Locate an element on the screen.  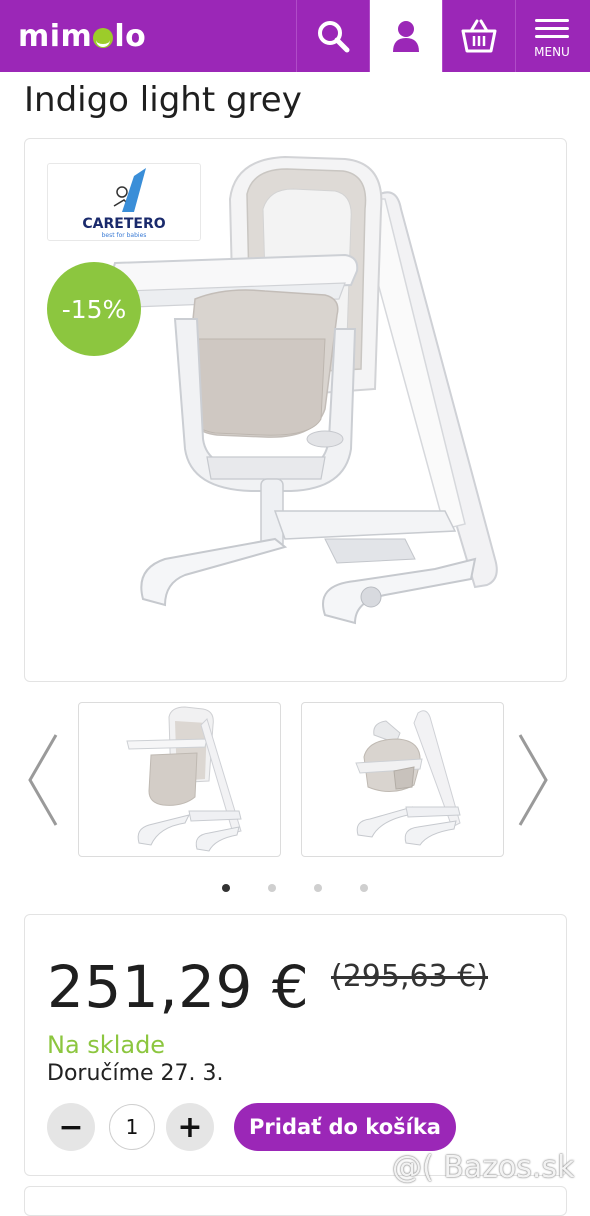
account-button is located at coordinates (405, 36).